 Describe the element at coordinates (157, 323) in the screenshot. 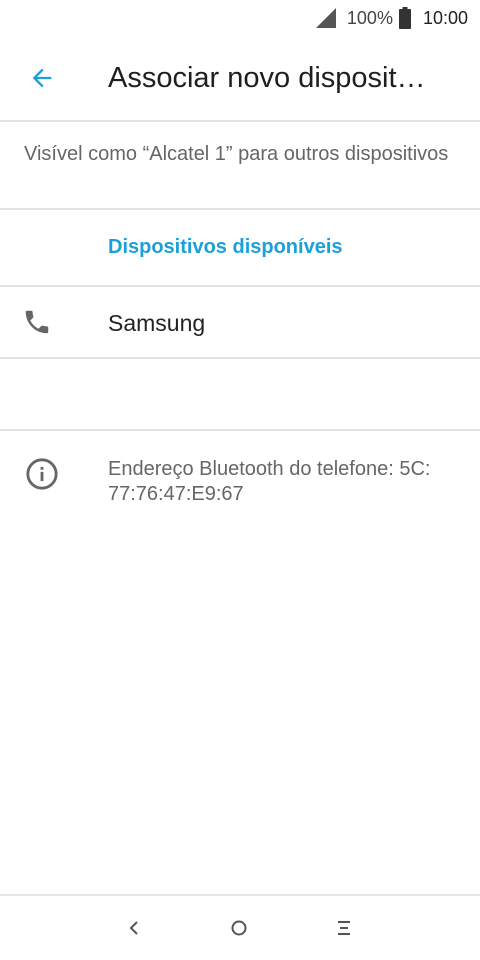

I see `device-name: Samsung` at that location.